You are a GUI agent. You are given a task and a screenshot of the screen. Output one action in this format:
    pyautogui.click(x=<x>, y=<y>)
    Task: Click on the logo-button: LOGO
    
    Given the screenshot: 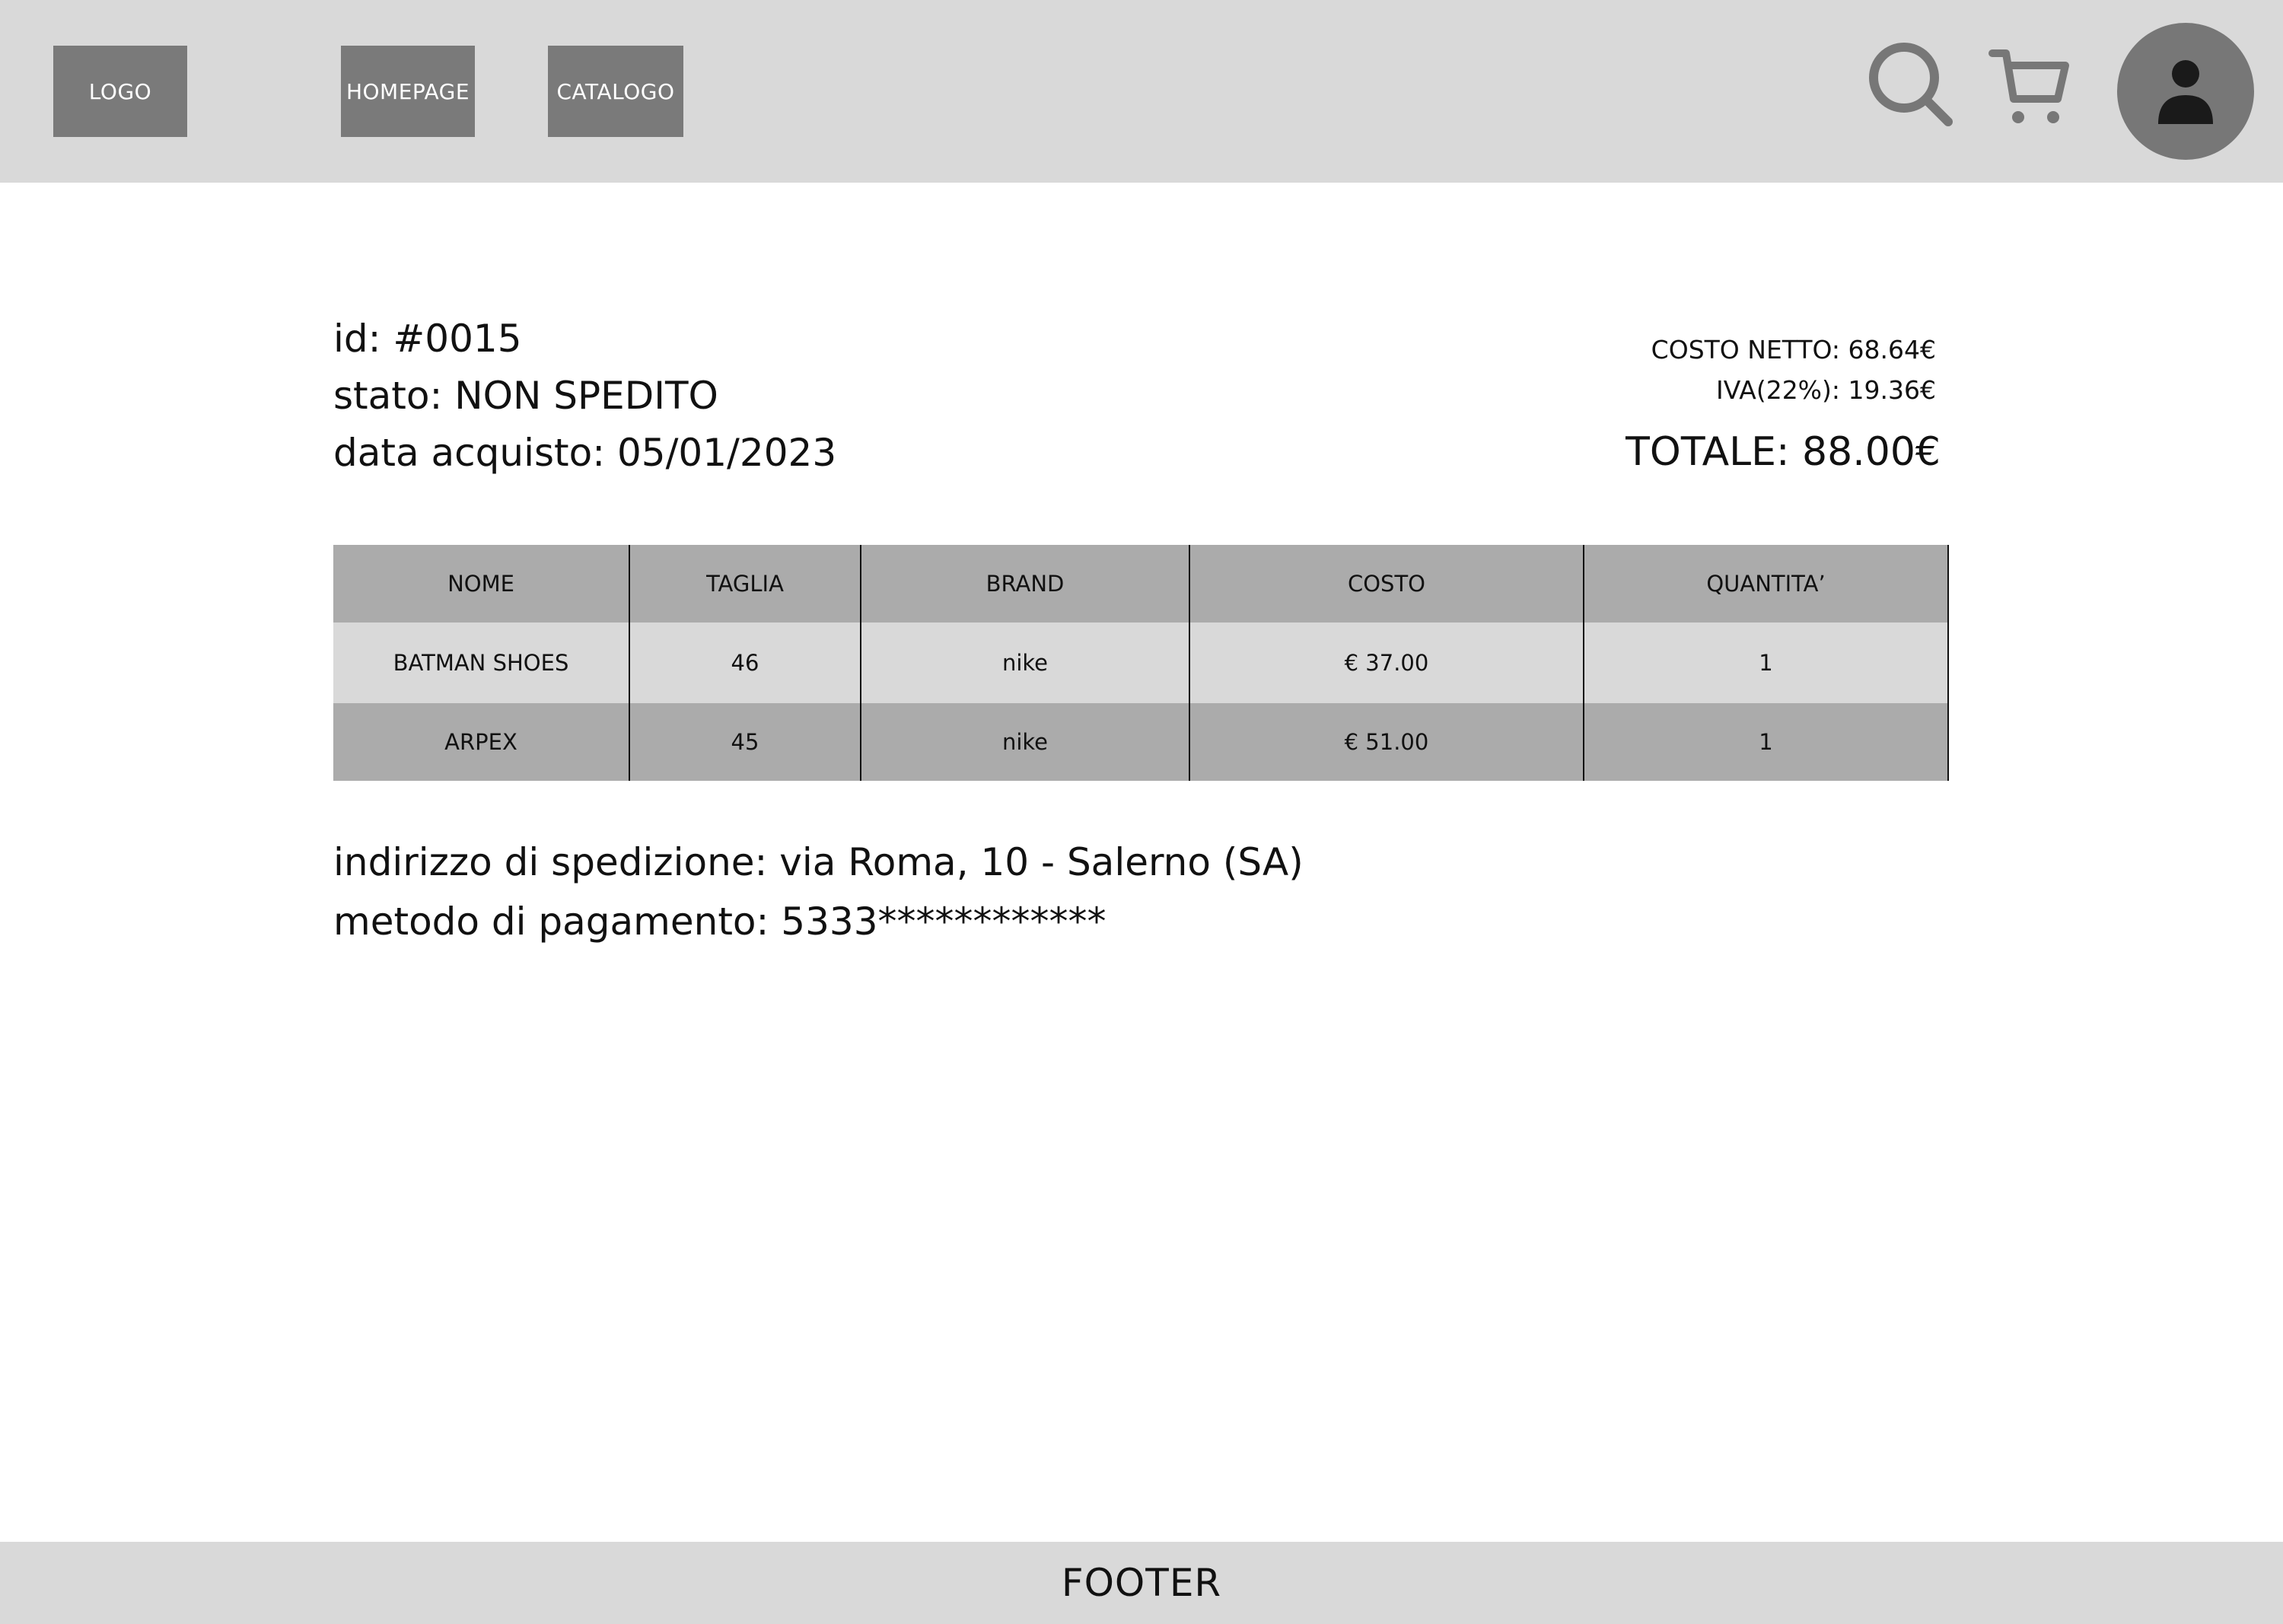 What is the action you would take?
    pyautogui.click(x=120, y=91)
    